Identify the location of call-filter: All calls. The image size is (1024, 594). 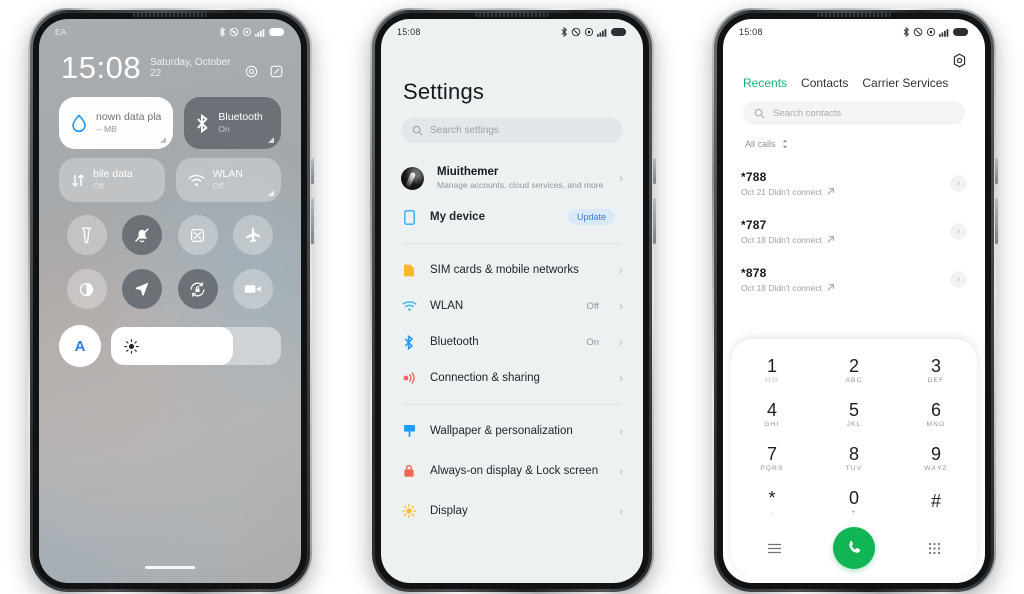
(767, 144).